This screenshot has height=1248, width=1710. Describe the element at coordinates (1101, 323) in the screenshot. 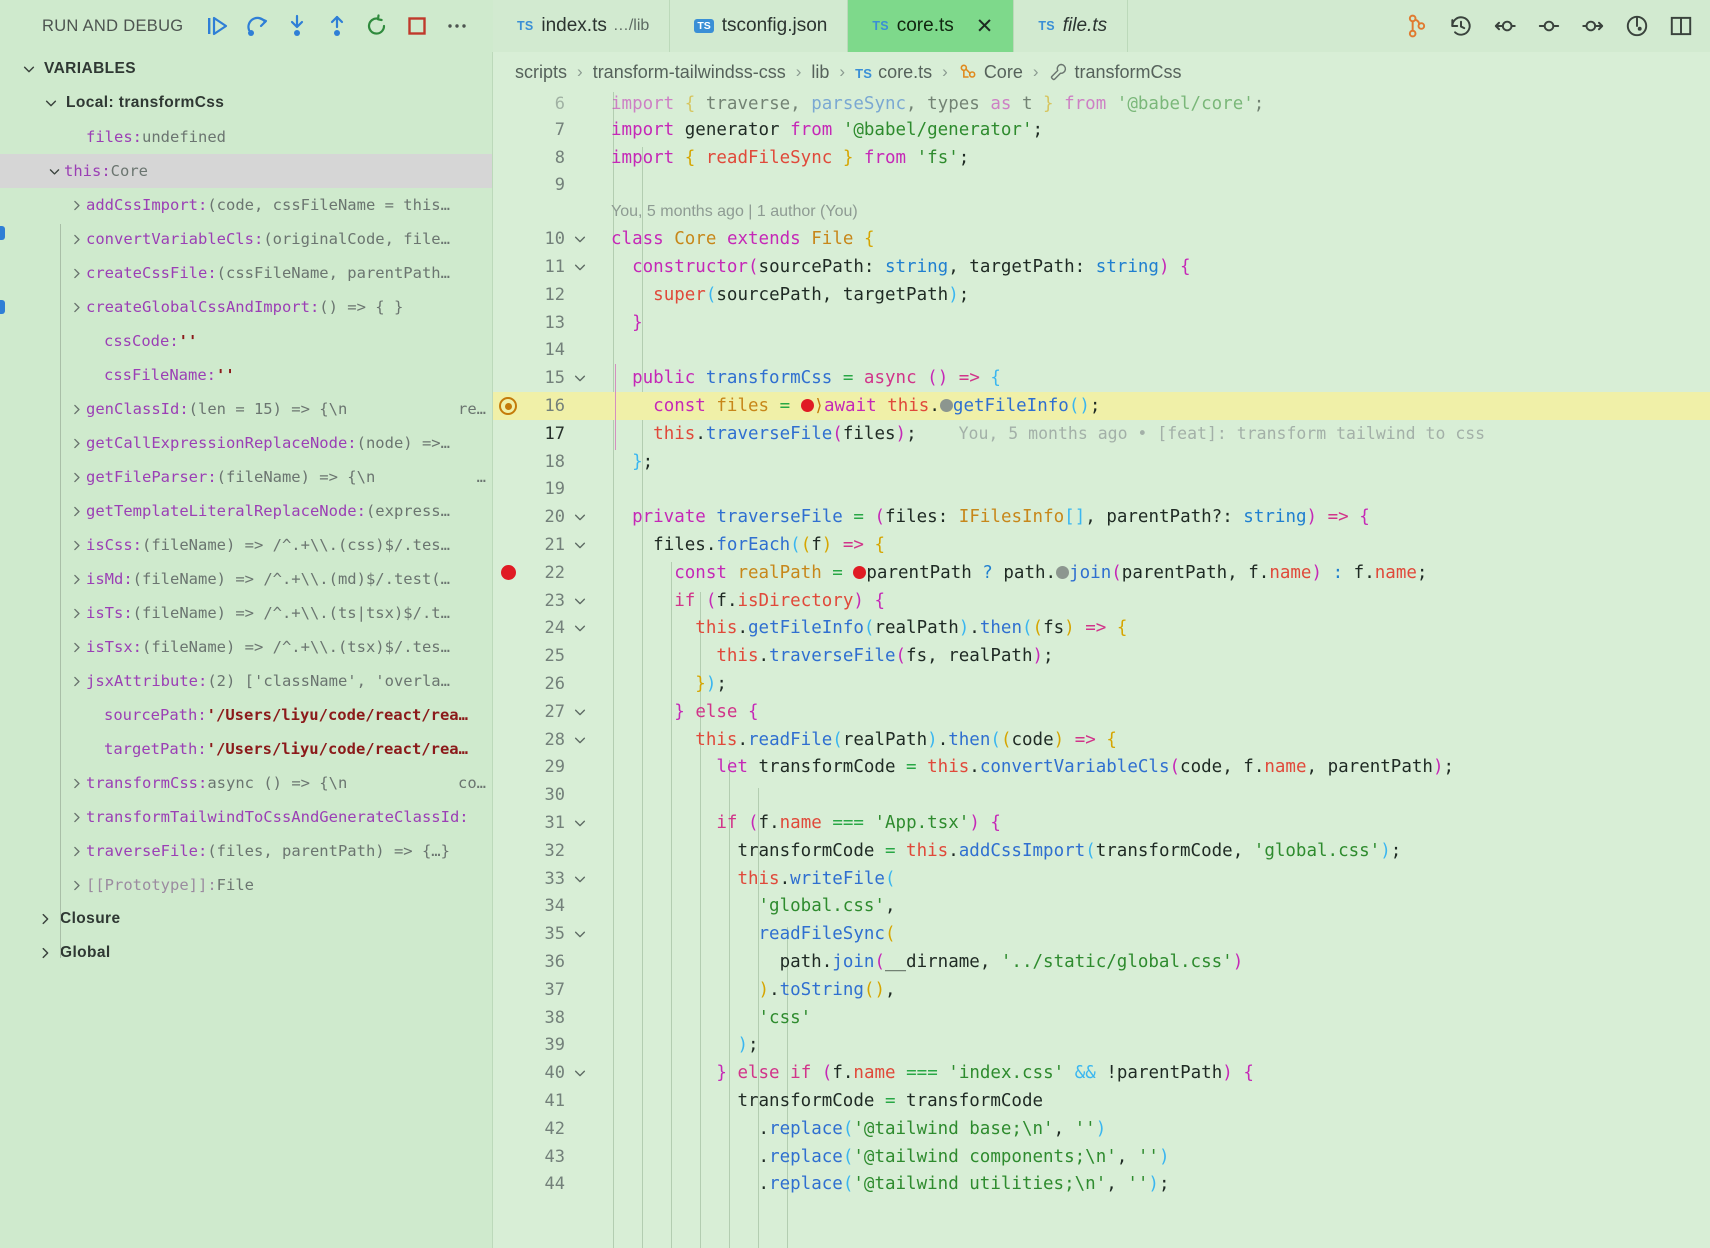

I see `code-line: 13 }` at that location.